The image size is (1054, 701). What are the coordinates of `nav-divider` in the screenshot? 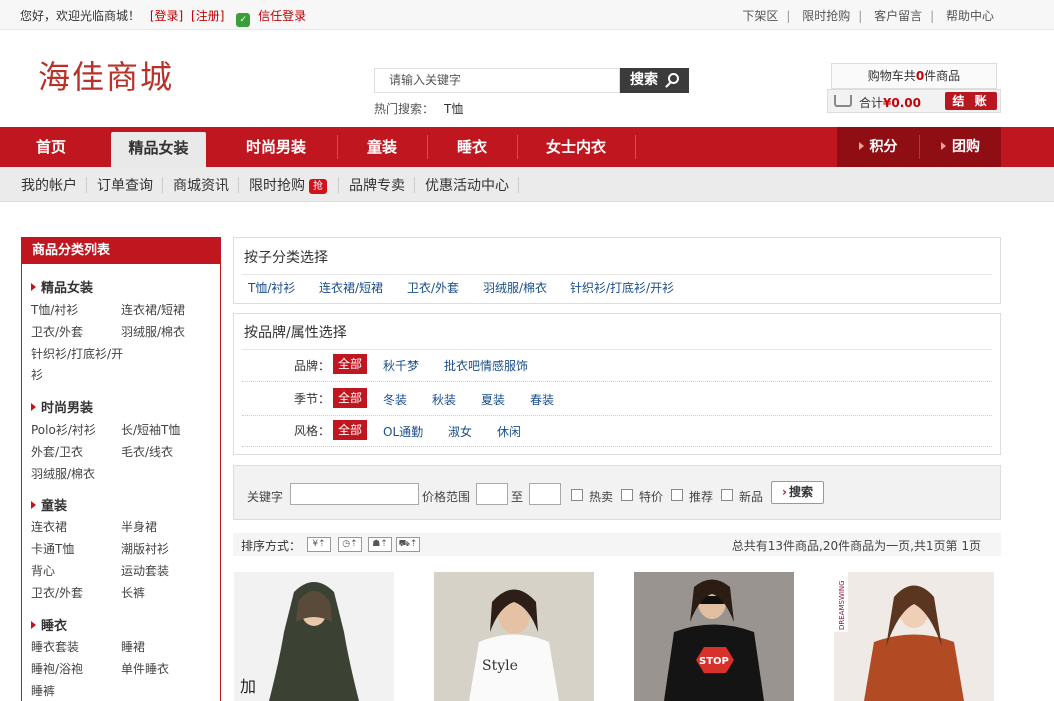 It's located at (635, 147).